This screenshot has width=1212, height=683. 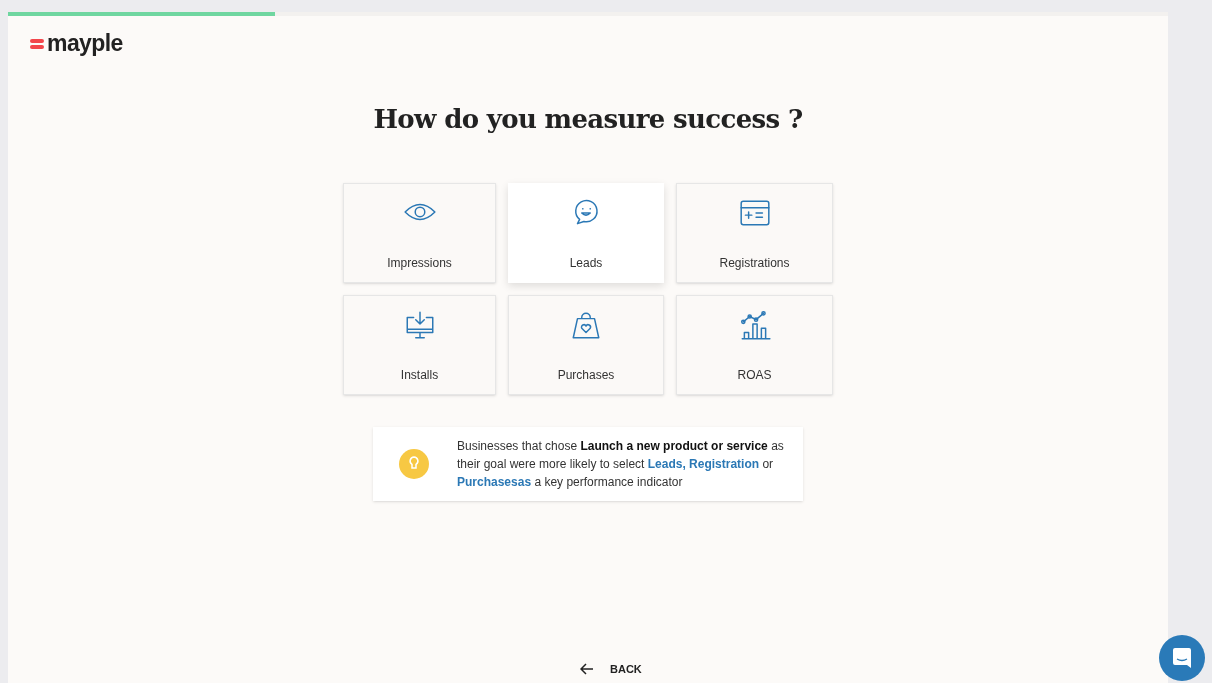 What do you see at coordinates (611, 668) in the screenshot?
I see `back-button: BACK` at bounding box center [611, 668].